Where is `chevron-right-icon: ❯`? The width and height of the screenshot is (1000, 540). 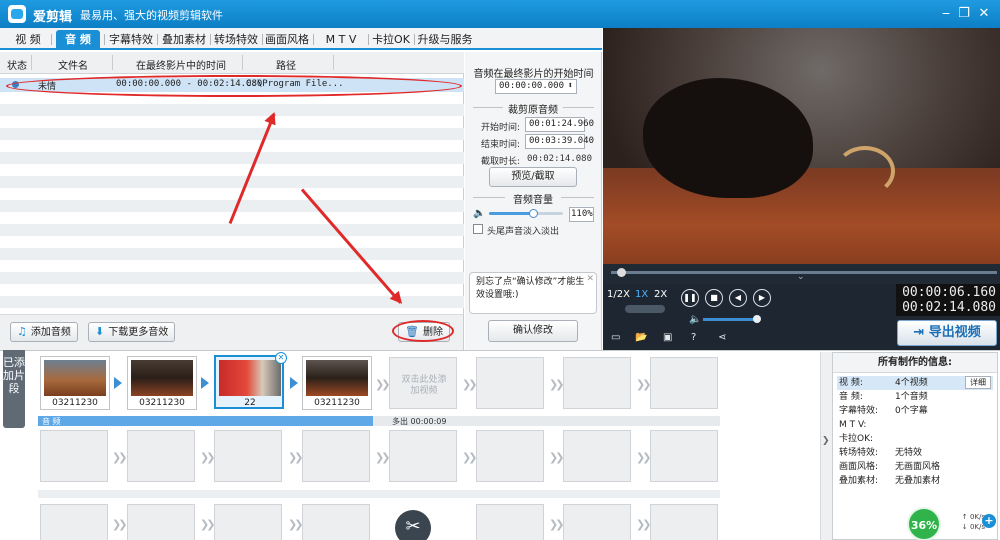
chevron-right-icon: ❯ is located at coordinates (826, 441).